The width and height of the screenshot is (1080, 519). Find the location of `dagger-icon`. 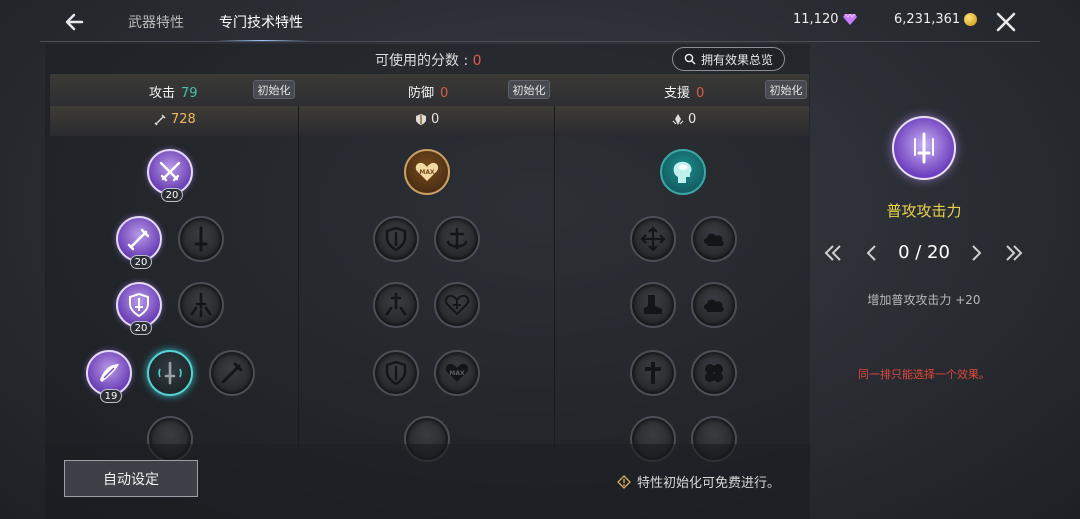

dagger-icon is located at coordinates (170, 373).